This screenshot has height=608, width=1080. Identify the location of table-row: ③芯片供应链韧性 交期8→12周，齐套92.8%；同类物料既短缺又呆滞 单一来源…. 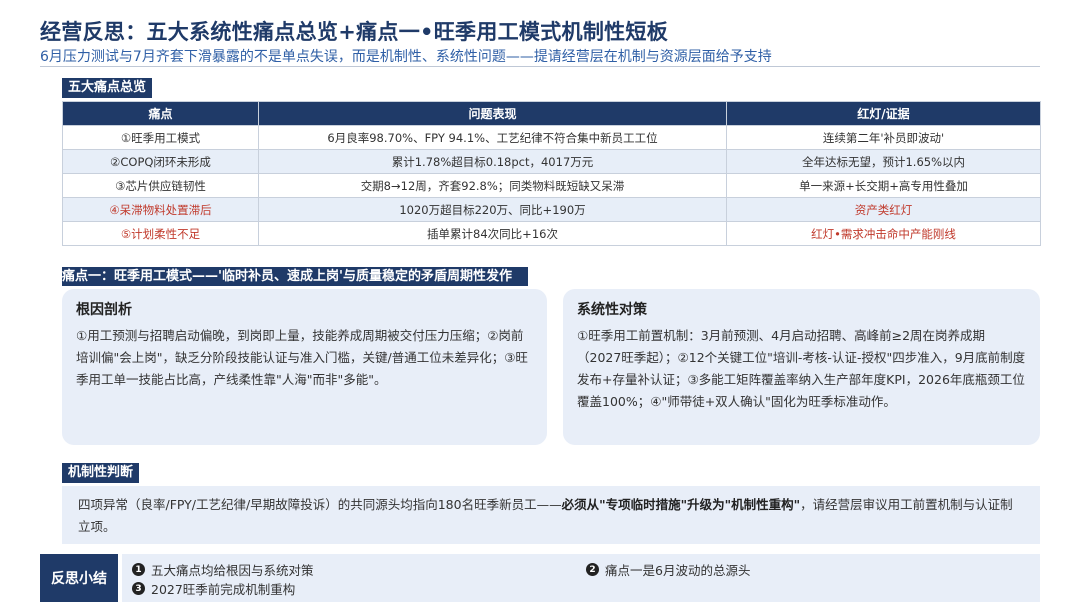
(551, 185).